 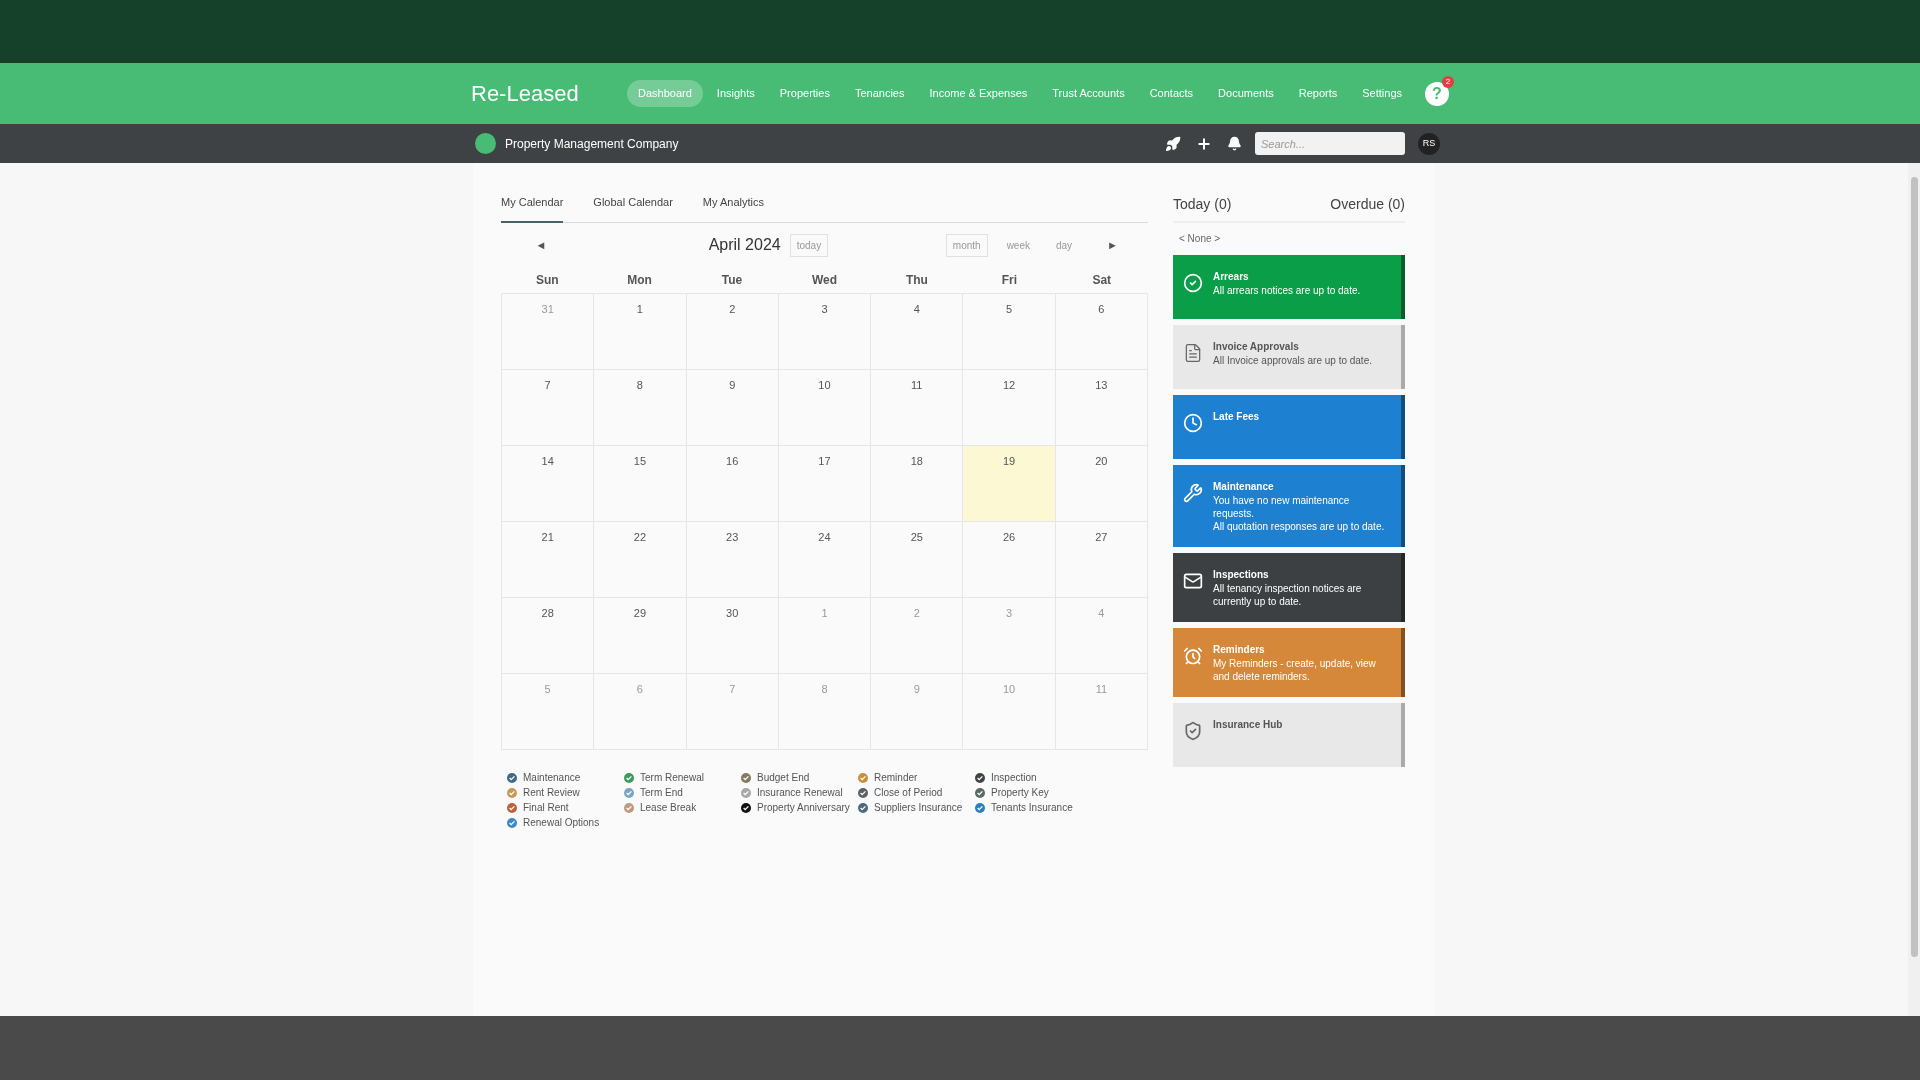 I want to click on status-card: Invoice Approvals All Invoice approvals are up to date., so click(x=1289, y=357).